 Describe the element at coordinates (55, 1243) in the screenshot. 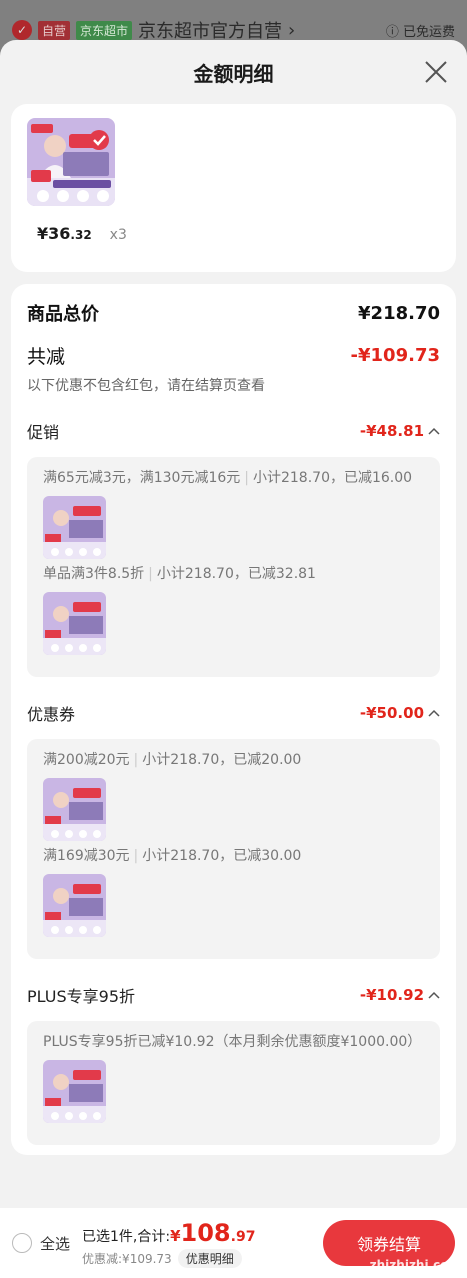

I see `select-all-label: 全选` at that location.